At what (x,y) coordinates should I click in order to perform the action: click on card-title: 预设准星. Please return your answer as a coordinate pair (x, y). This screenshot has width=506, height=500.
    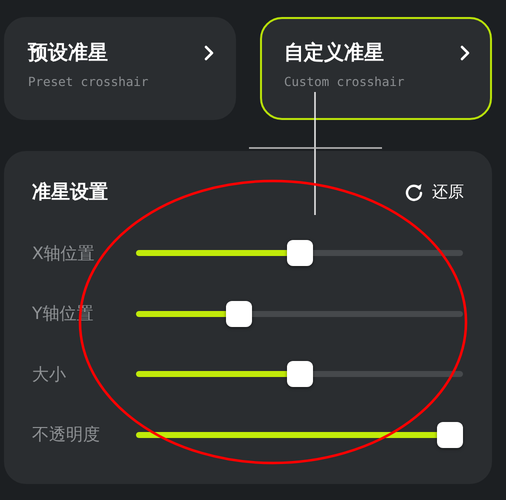
    Looking at the image, I should click on (68, 52).